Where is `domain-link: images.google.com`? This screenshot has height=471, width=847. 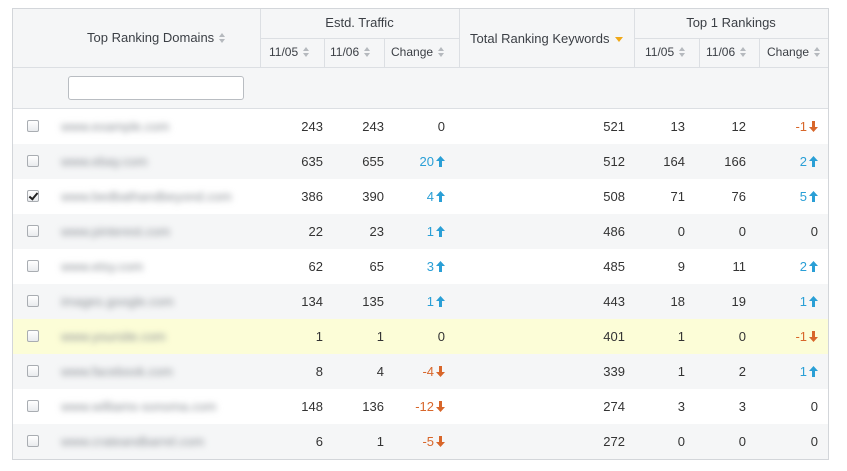
domain-link: images.google.com is located at coordinates (117, 301).